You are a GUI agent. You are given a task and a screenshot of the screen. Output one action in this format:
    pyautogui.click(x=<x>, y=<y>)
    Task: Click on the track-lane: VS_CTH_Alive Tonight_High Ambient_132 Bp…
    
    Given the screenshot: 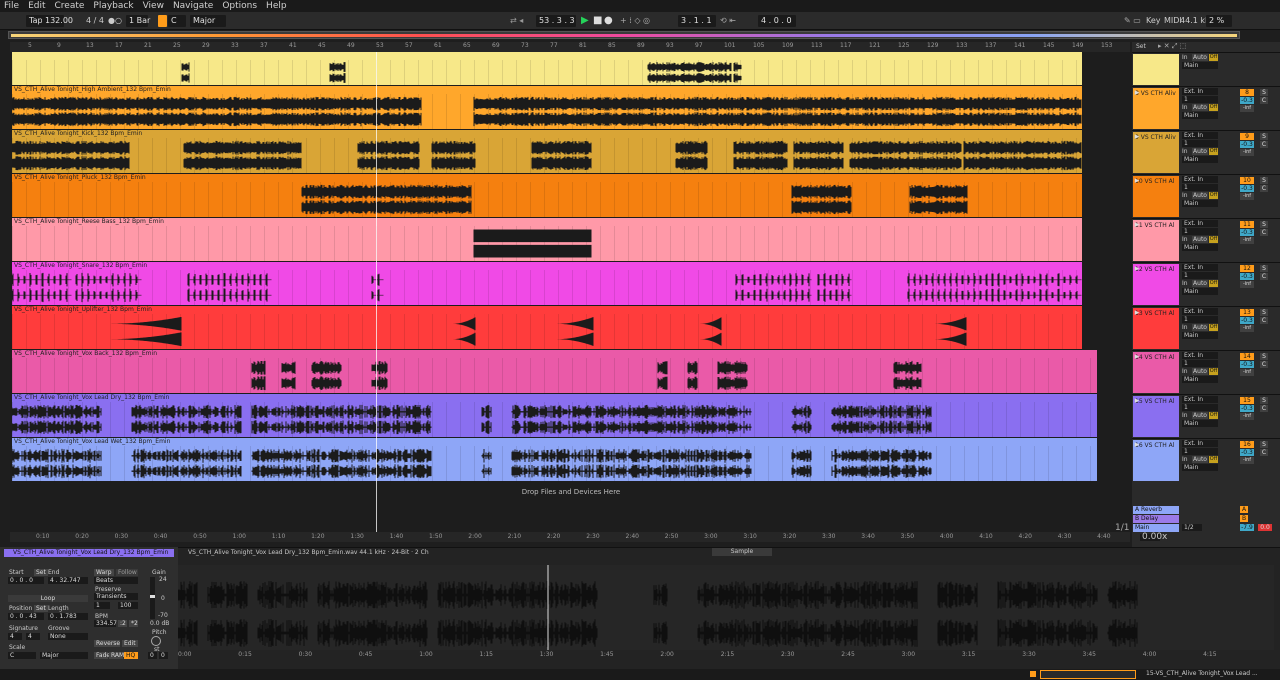 What is the action you would take?
    pyautogui.click(x=571, y=107)
    